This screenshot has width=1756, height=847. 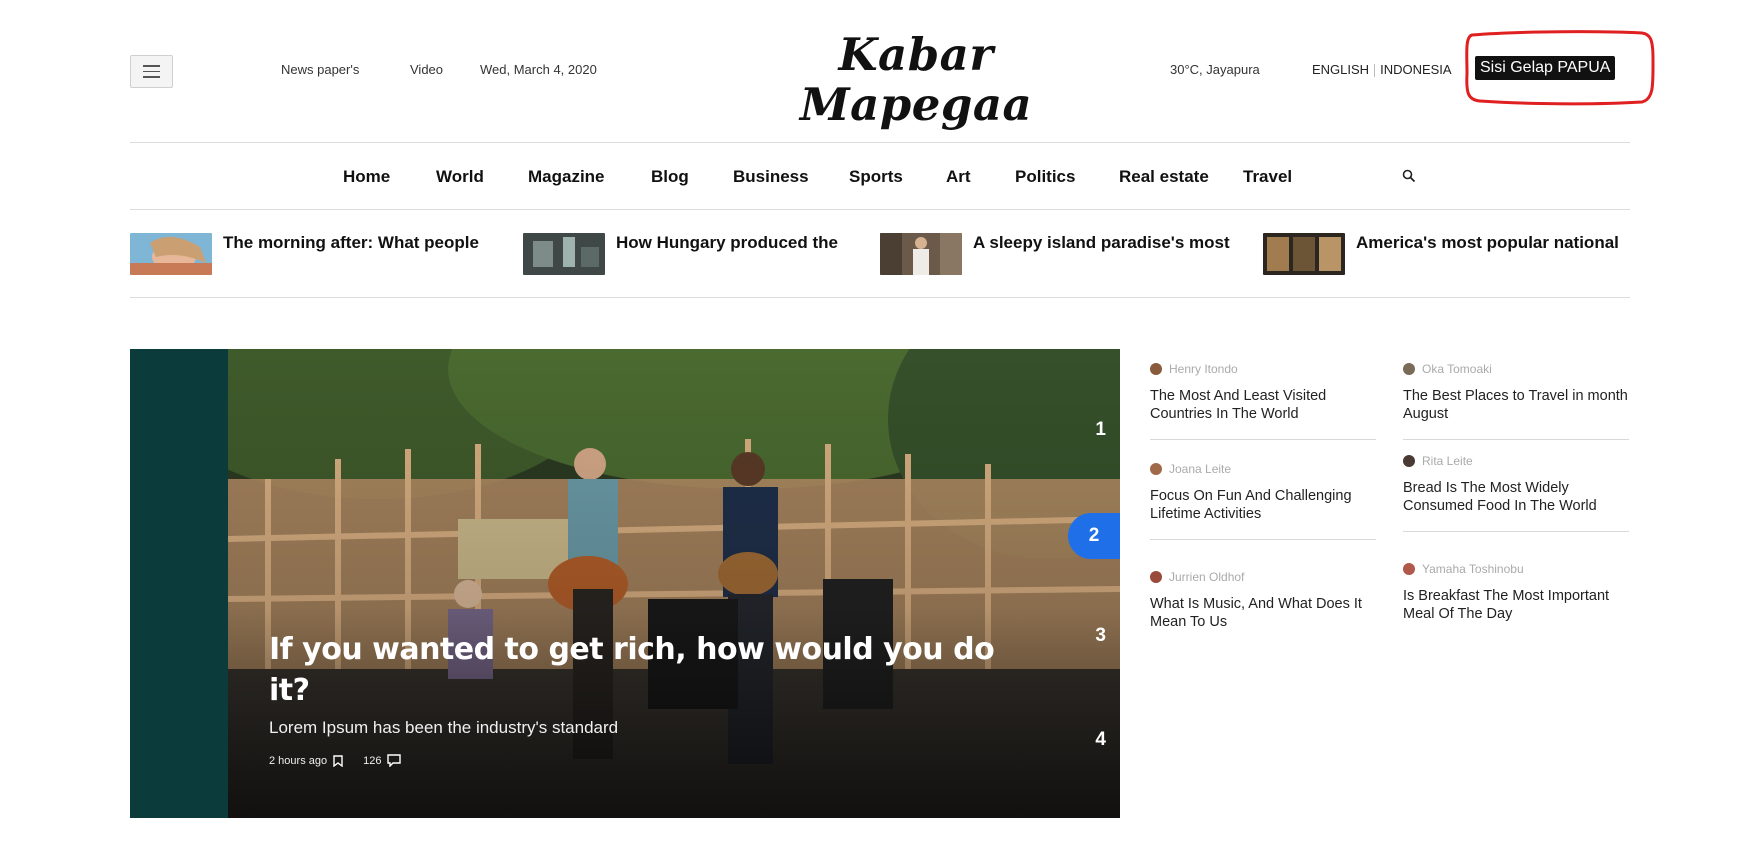 What do you see at coordinates (1416, 69) in the screenshot?
I see `lang-indonesia-link: INDONESIA` at bounding box center [1416, 69].